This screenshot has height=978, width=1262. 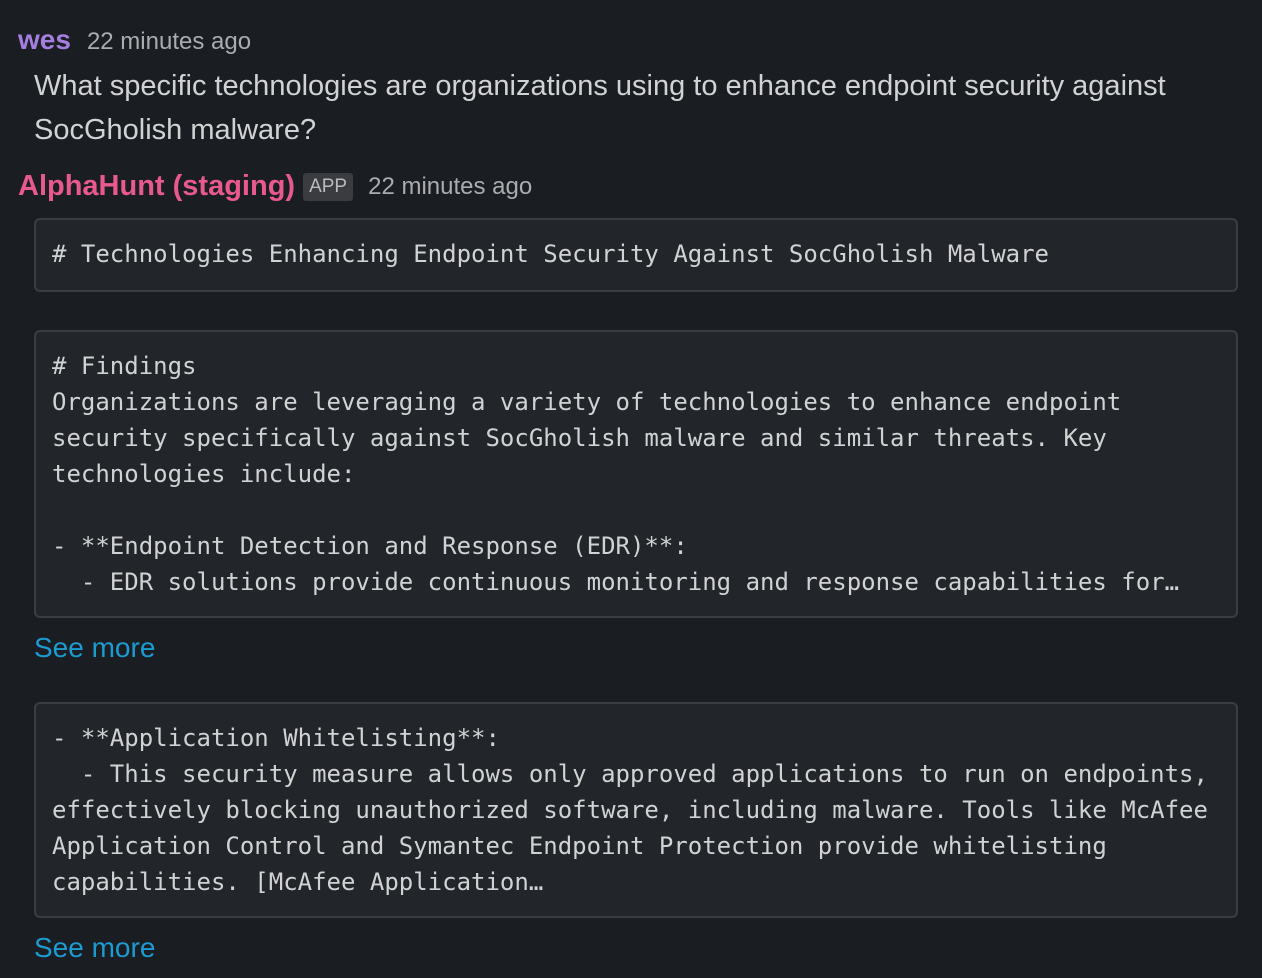 What do you see at coordinates (328, 186) in the screenshot?
I see `app-badge: APP` at bounding box center [328, 186].